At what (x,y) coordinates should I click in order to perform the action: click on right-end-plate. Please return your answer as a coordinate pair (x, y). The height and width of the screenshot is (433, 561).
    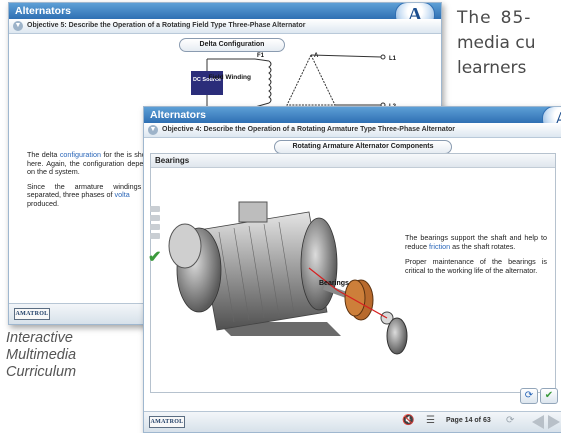
    Looking at the image, I should click on (397, 336).